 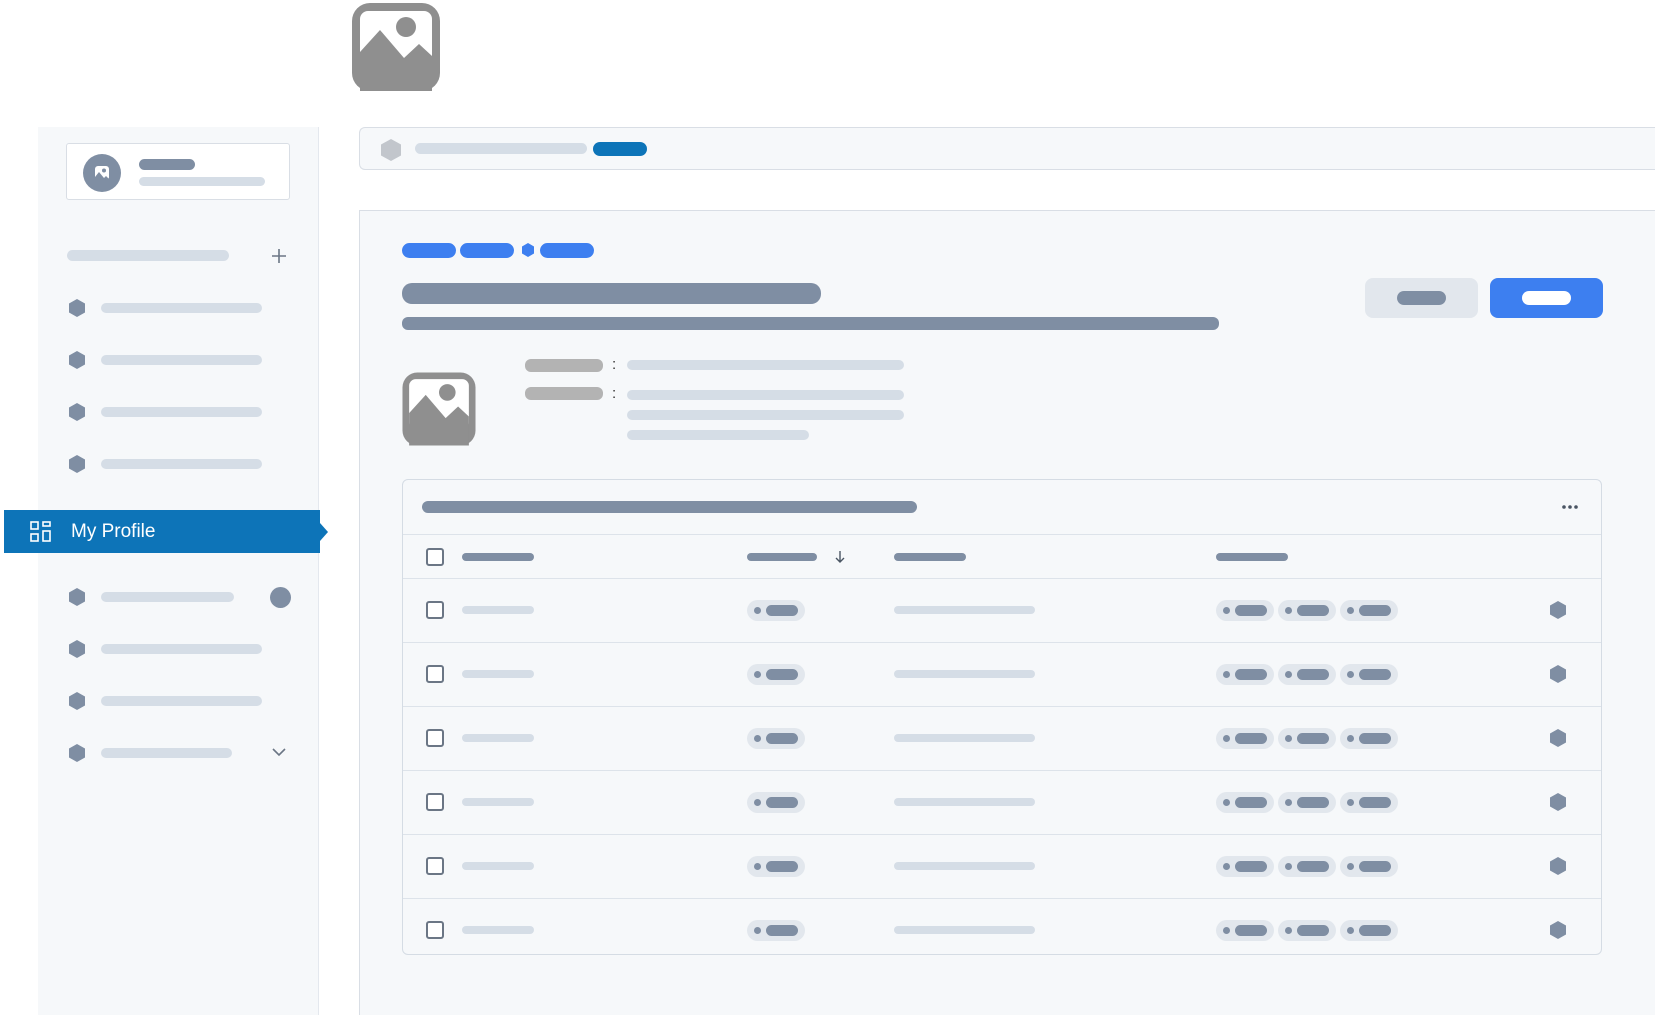 I want to click on secondary-button, so click(x=1421, y=298).